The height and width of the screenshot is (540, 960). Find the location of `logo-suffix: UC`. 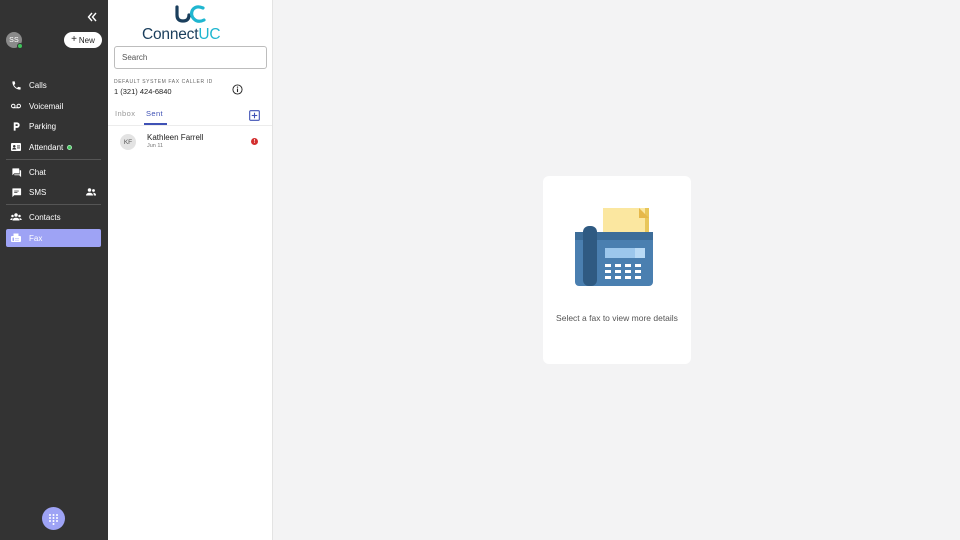

logo-suffix: UC is located at coordinates (209, 34).